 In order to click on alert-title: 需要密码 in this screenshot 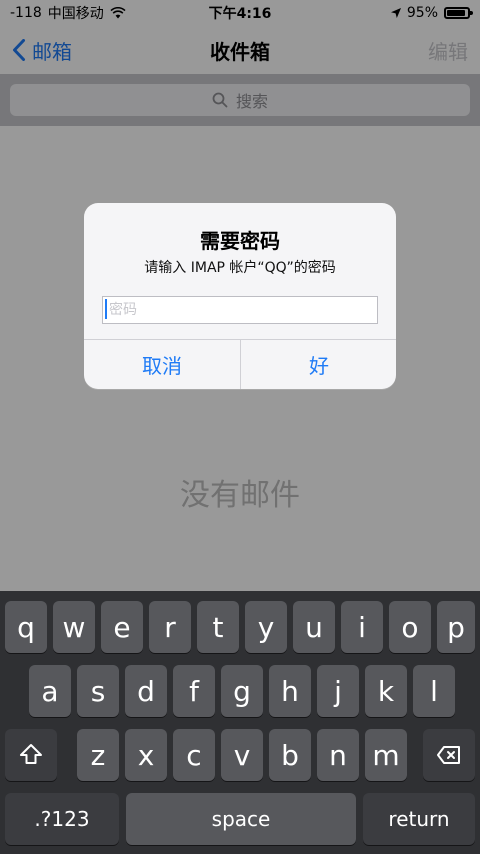, I will do `click(240, 241)`.